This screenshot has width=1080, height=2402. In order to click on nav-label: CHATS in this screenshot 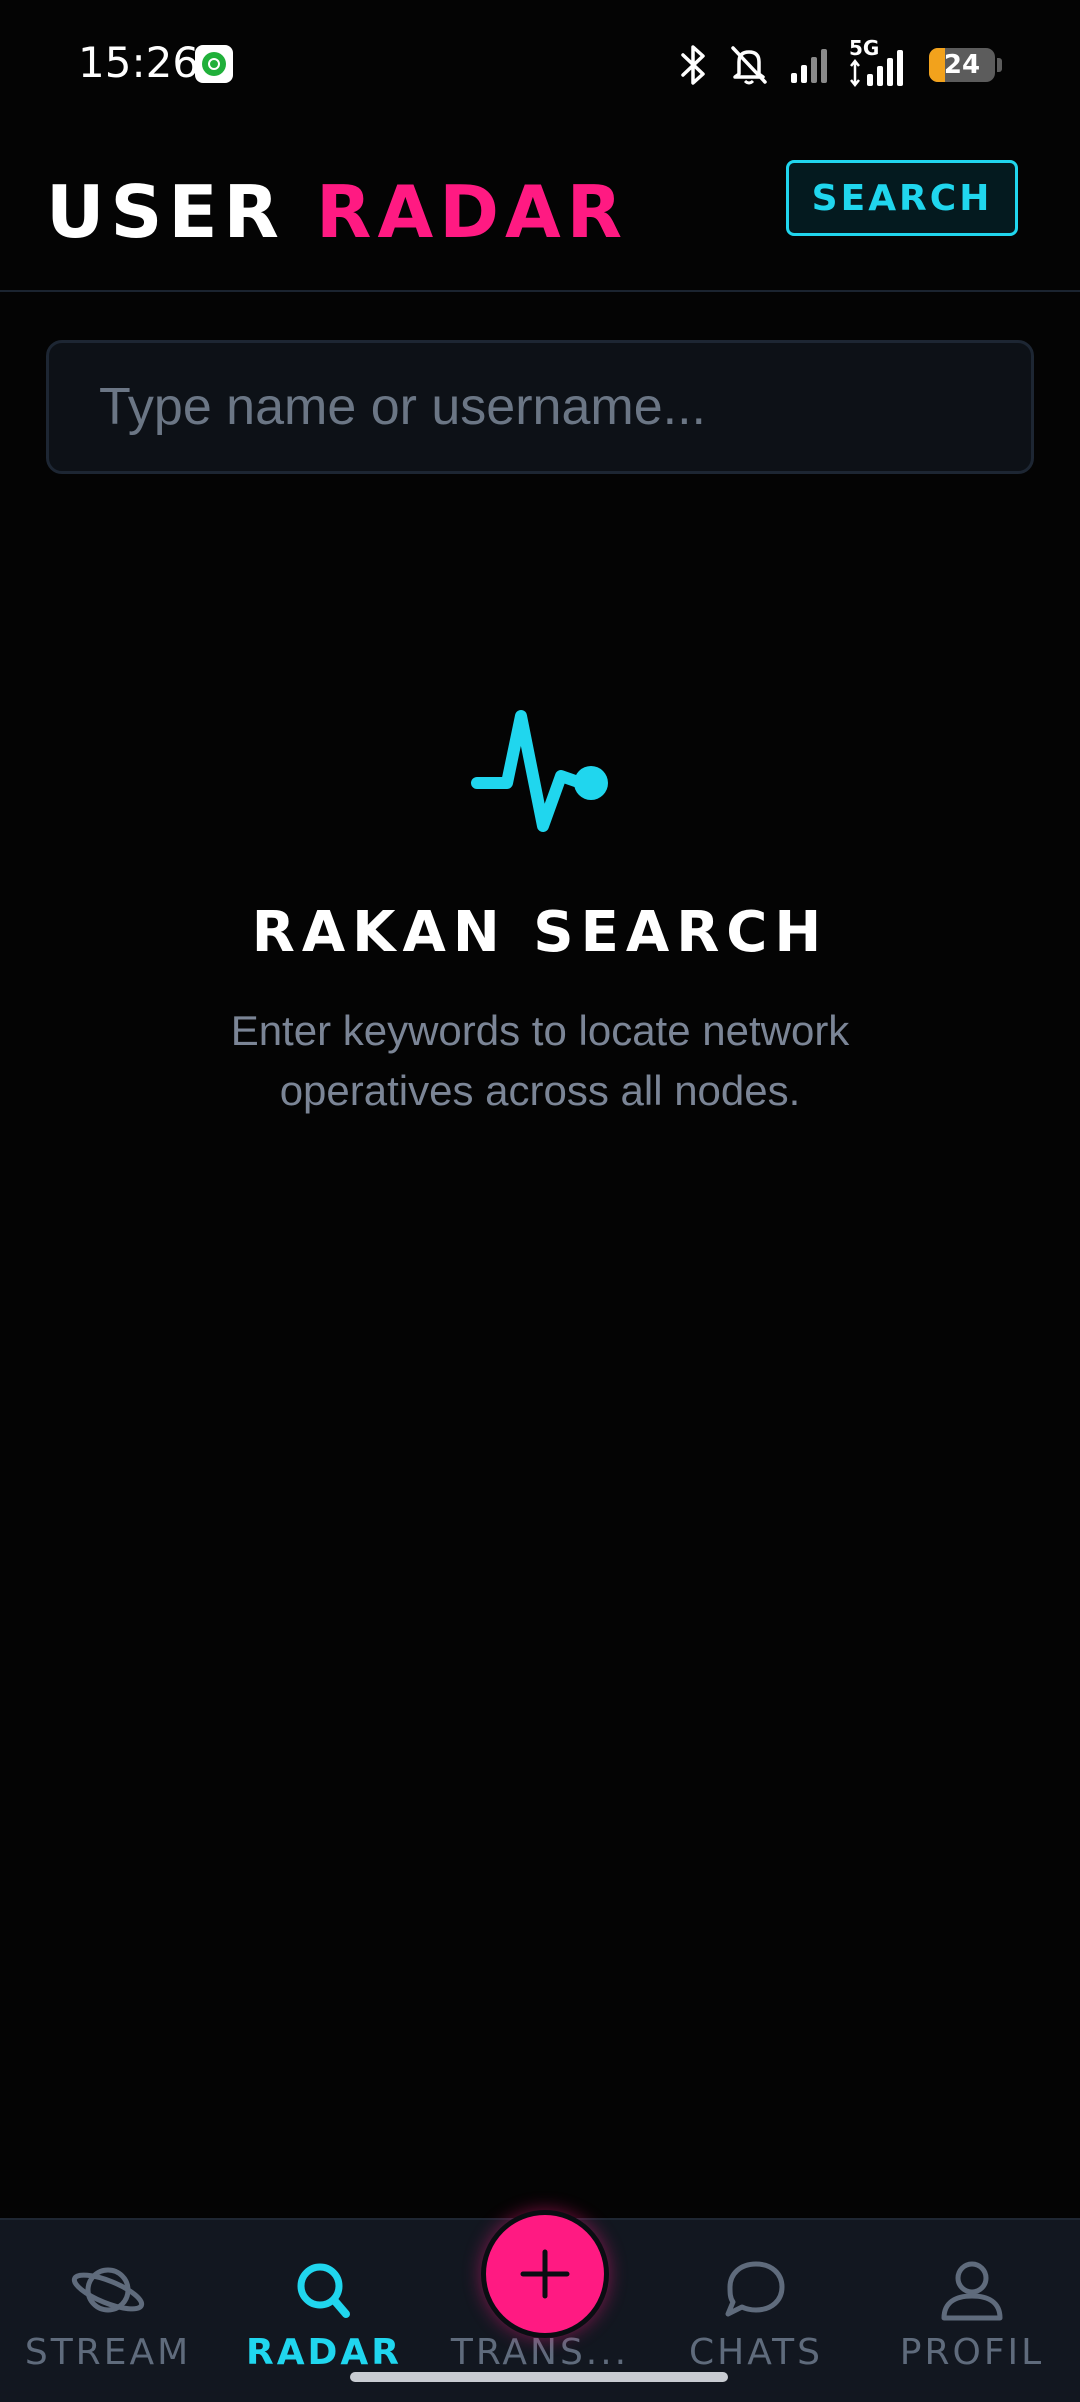, I will do `click(756, 2352)`.